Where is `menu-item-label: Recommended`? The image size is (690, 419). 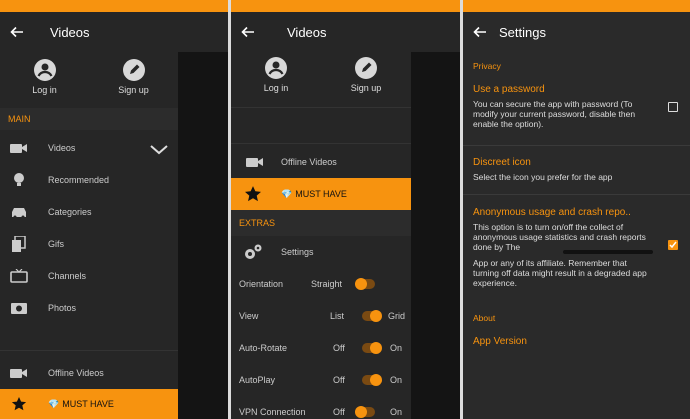 menu-item-label: Recommended is located at coordinates (79, 180).